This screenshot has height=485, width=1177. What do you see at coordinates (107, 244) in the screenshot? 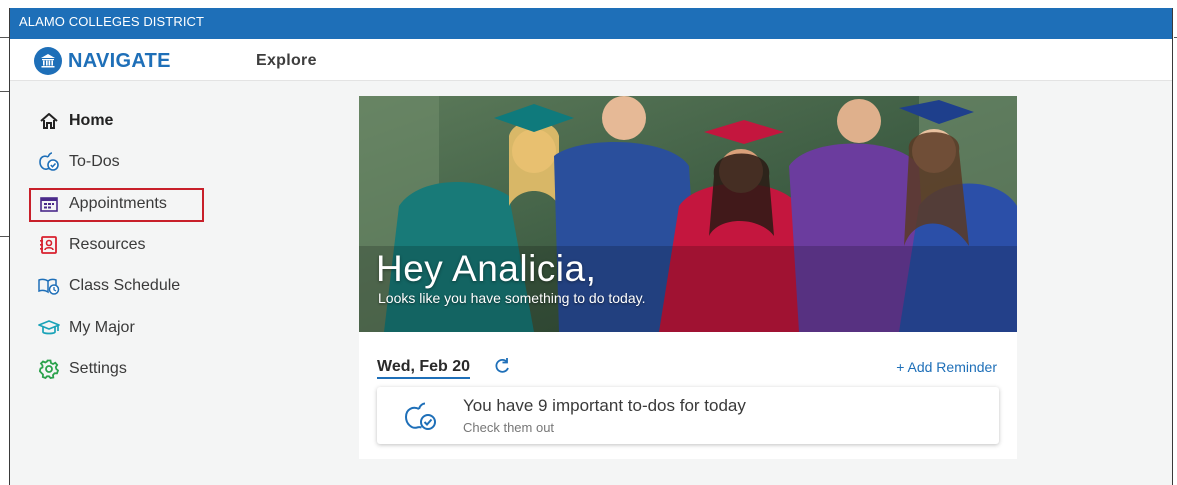
I see `sidebar-item-label: Resources` at bounding box center [107, 244].